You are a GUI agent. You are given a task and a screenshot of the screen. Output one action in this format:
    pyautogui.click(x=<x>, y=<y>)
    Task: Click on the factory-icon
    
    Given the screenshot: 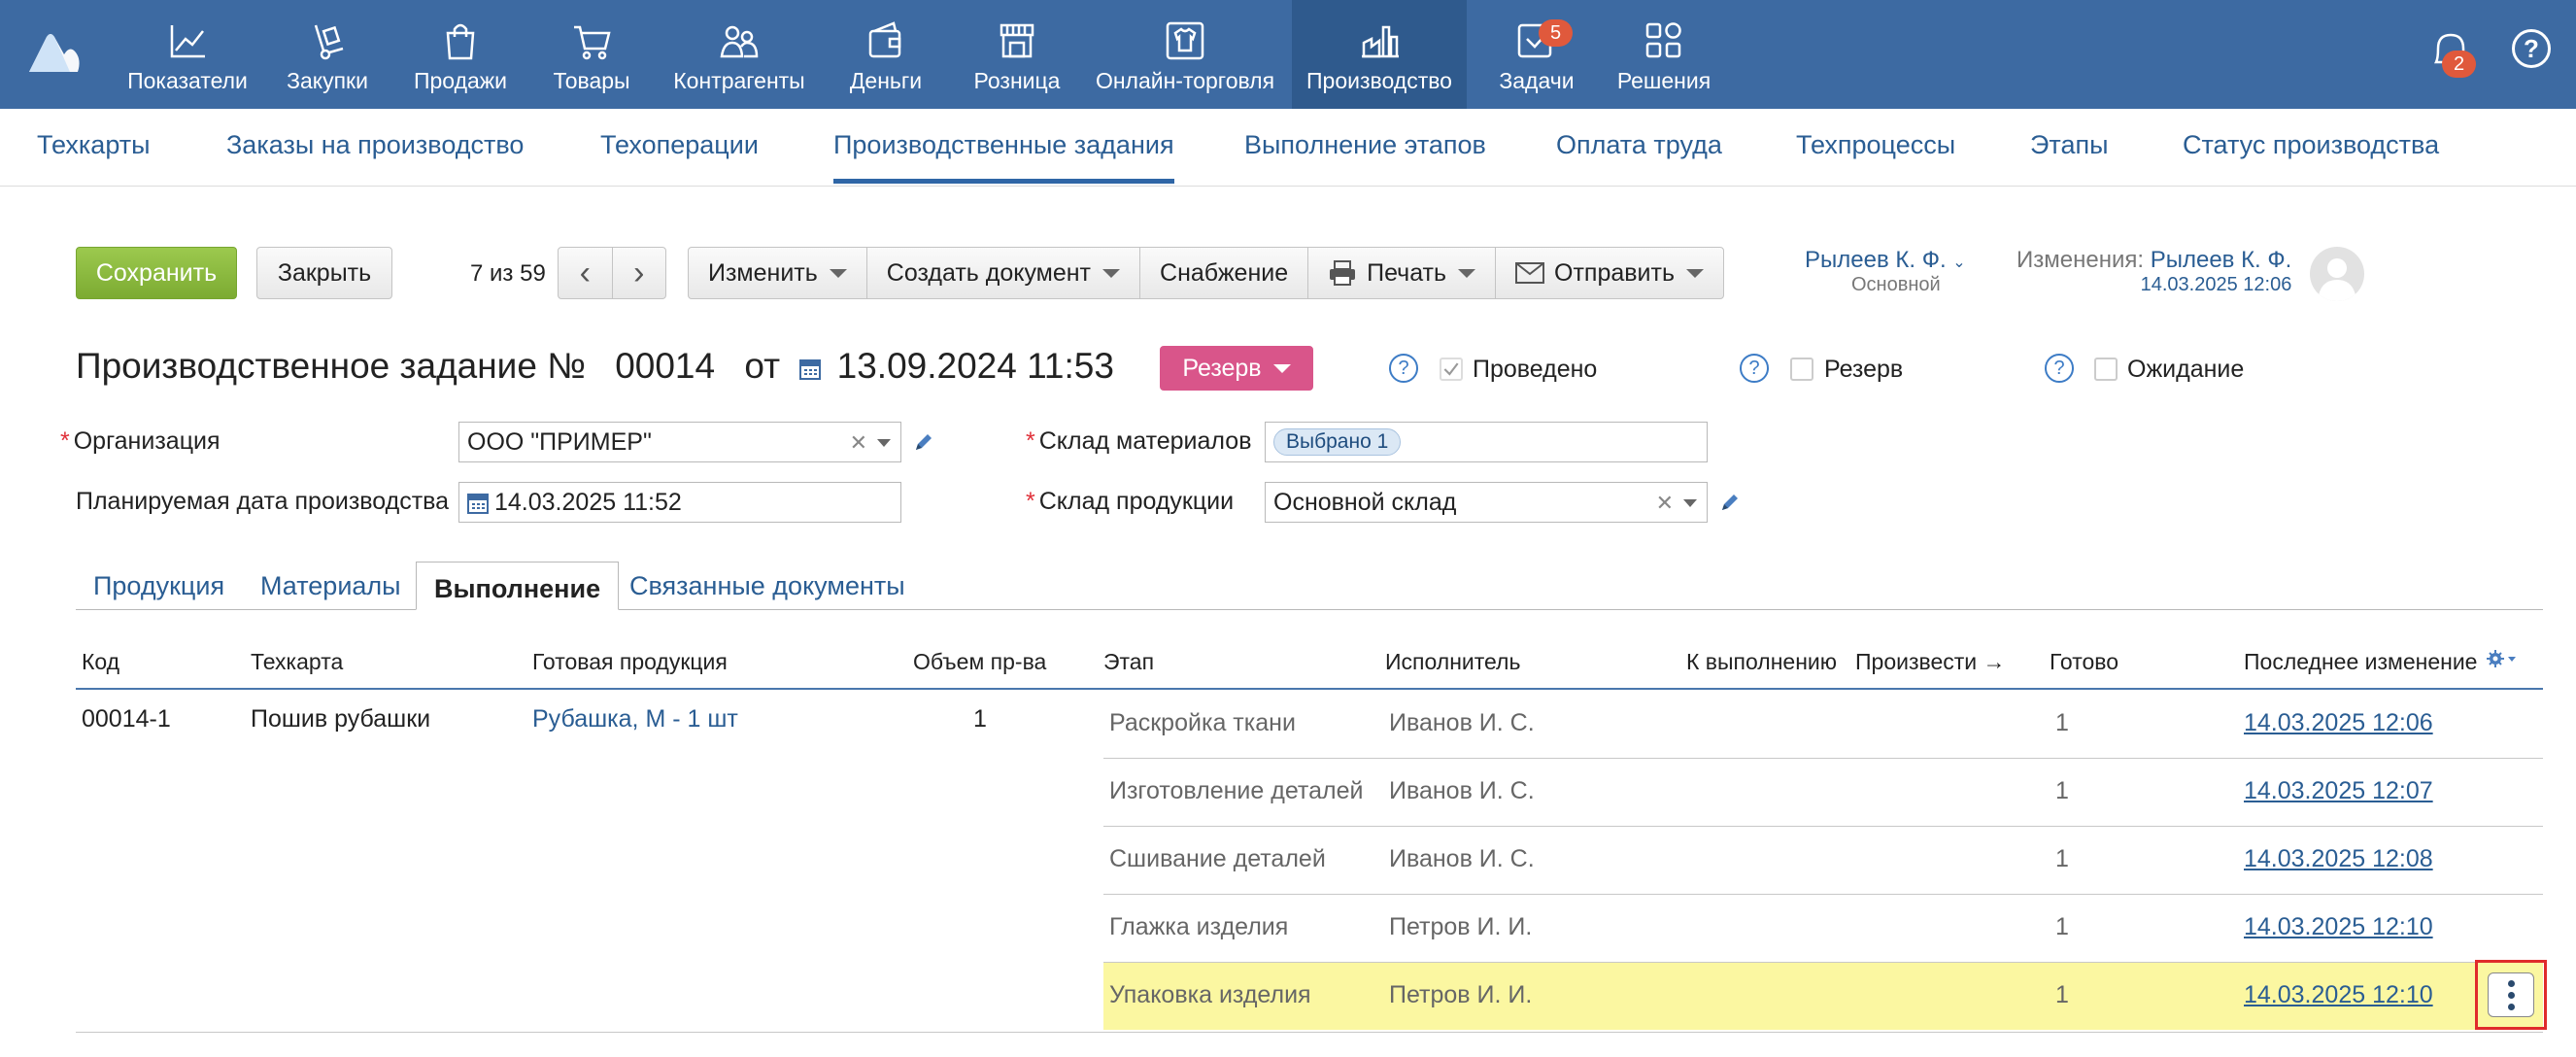 What is the action you would take?
    pyautogui.click(x=1379, y=41)
    